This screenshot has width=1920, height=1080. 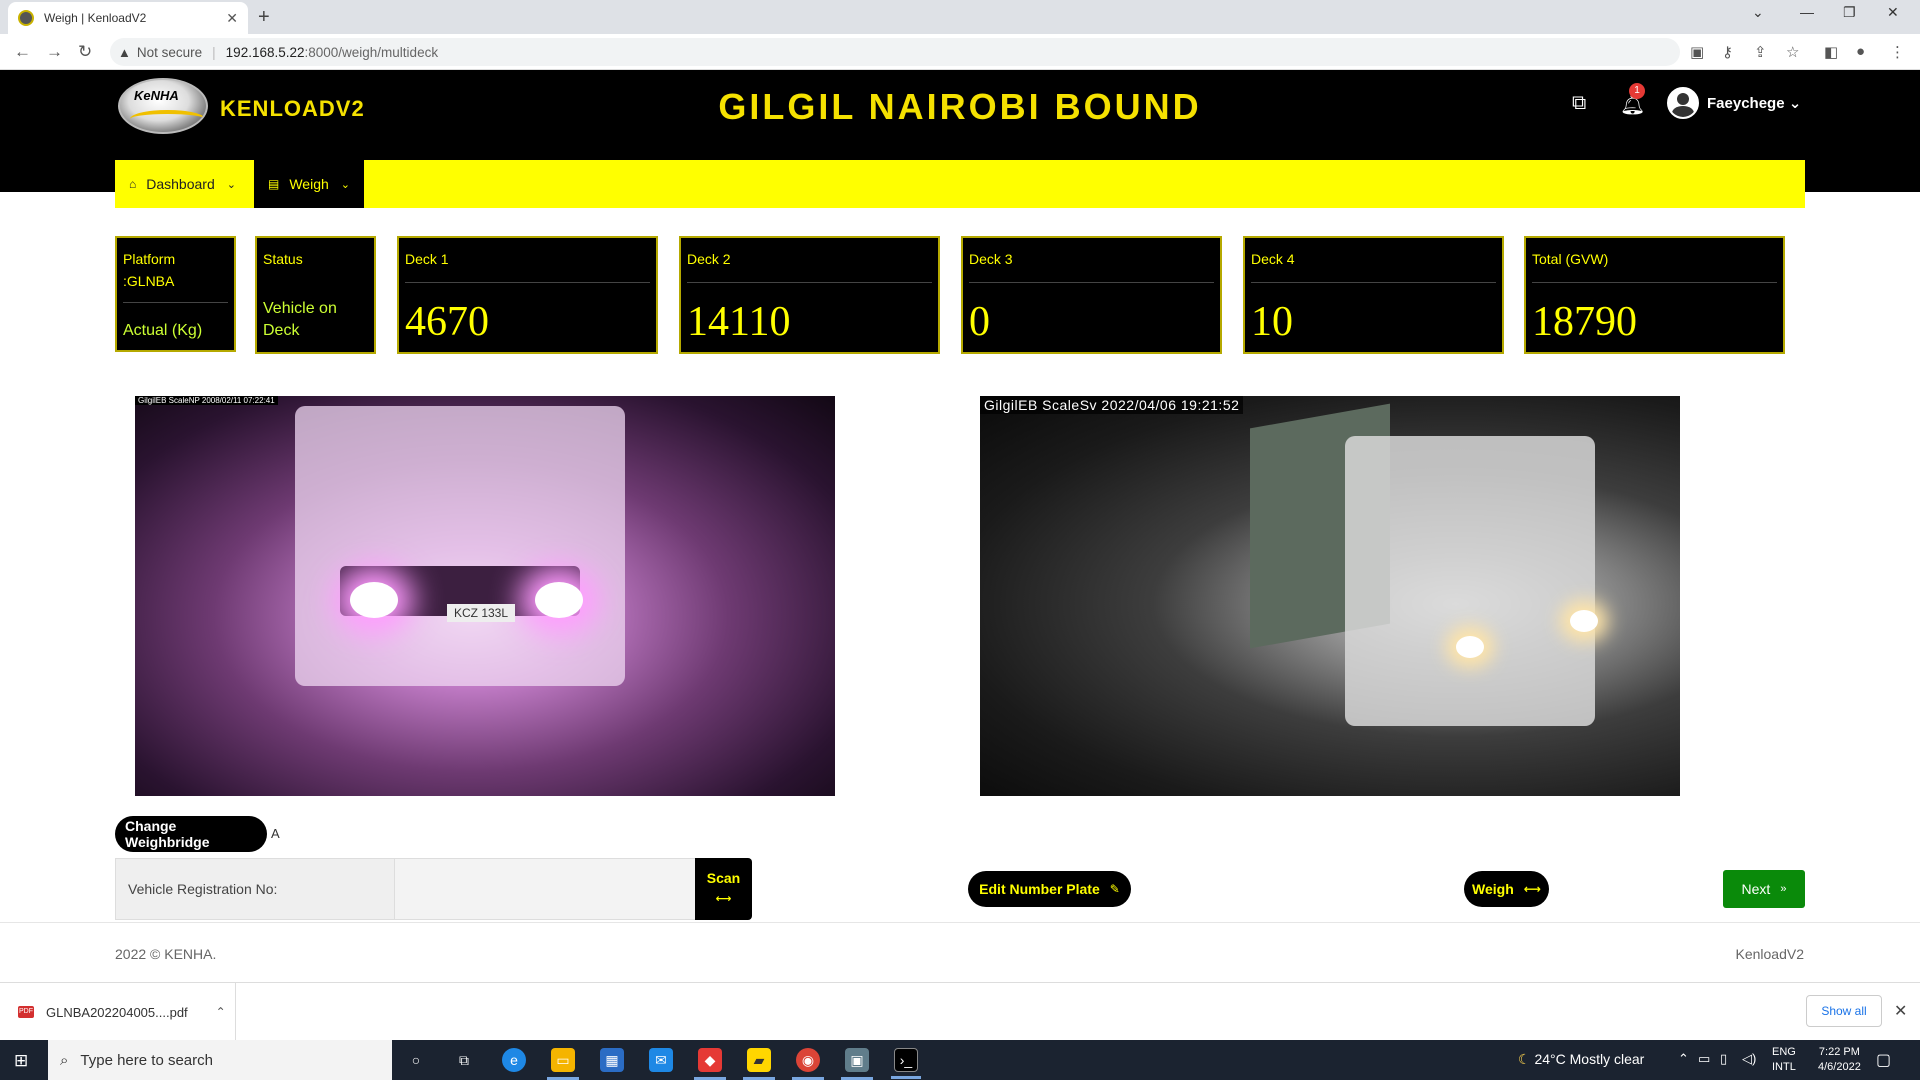 I want to click on scale-icon: ⟷, so click(x=1532, y=889).